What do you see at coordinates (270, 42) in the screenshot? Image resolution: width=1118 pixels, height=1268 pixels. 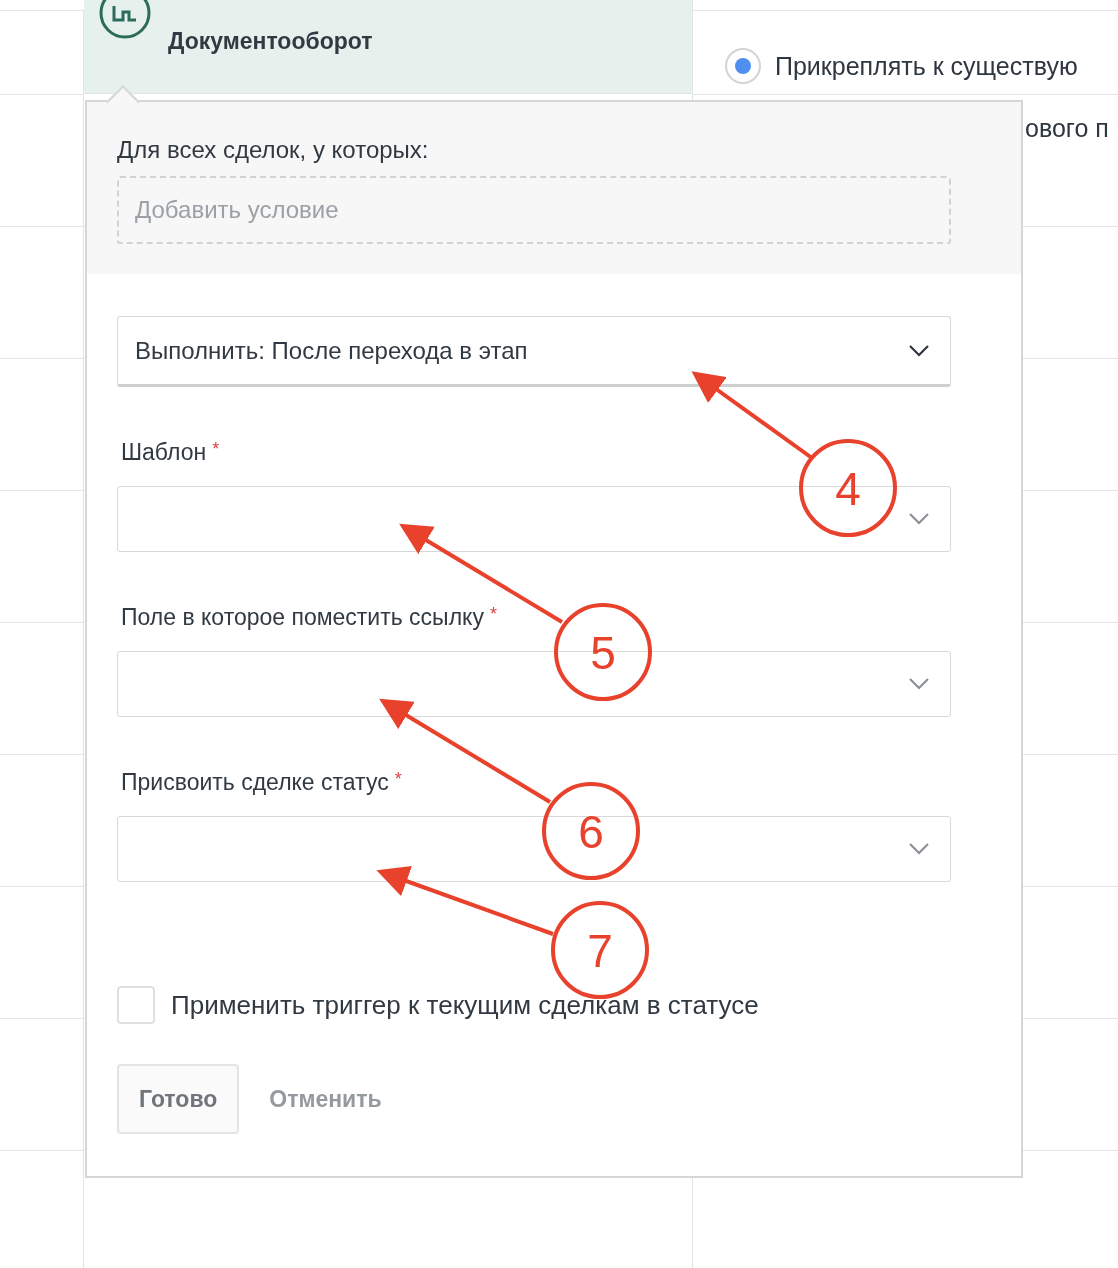 I see `card-title: Документооборот` at bounding box center [270, 42].